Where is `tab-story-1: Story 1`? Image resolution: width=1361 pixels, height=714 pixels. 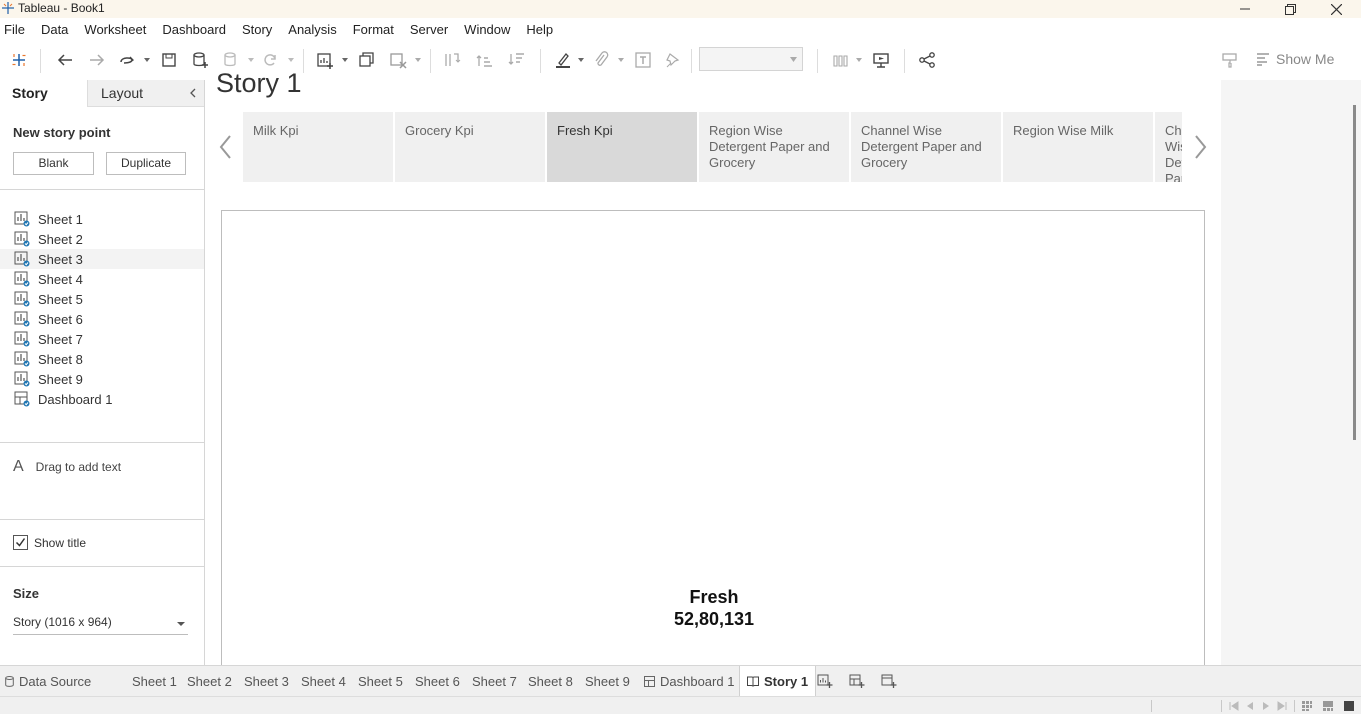
tab-story-1: Story 1 is located at coordinates (778, 681).